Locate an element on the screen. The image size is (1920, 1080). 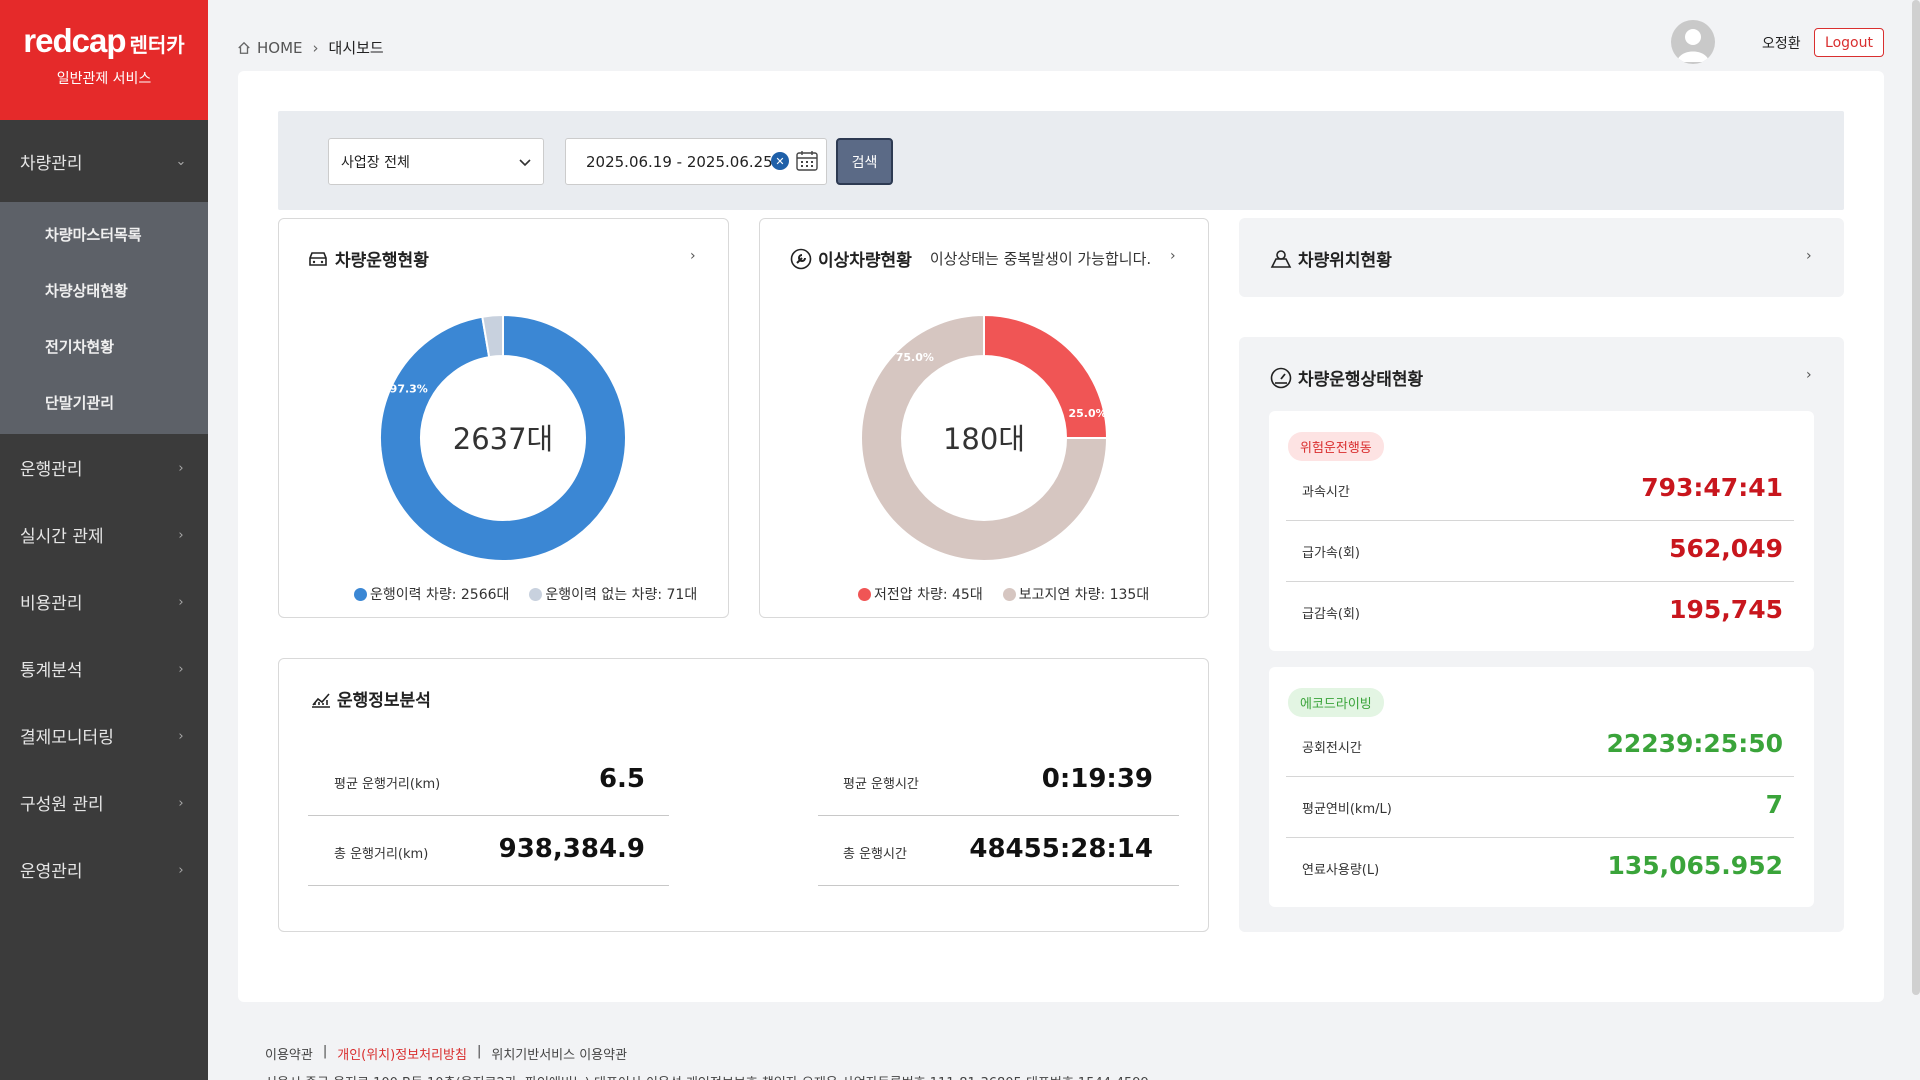
sidebar-item-label: 결제모니터링 is located at coordinates (67, 738).